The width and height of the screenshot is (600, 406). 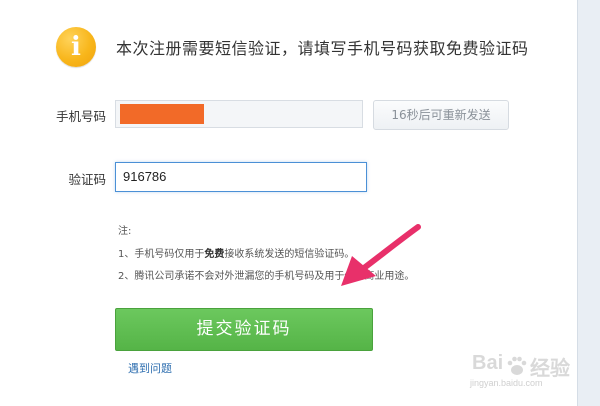 I want to click on watermark-url: jingyan.baidu.com, so click(x=506, y=383).